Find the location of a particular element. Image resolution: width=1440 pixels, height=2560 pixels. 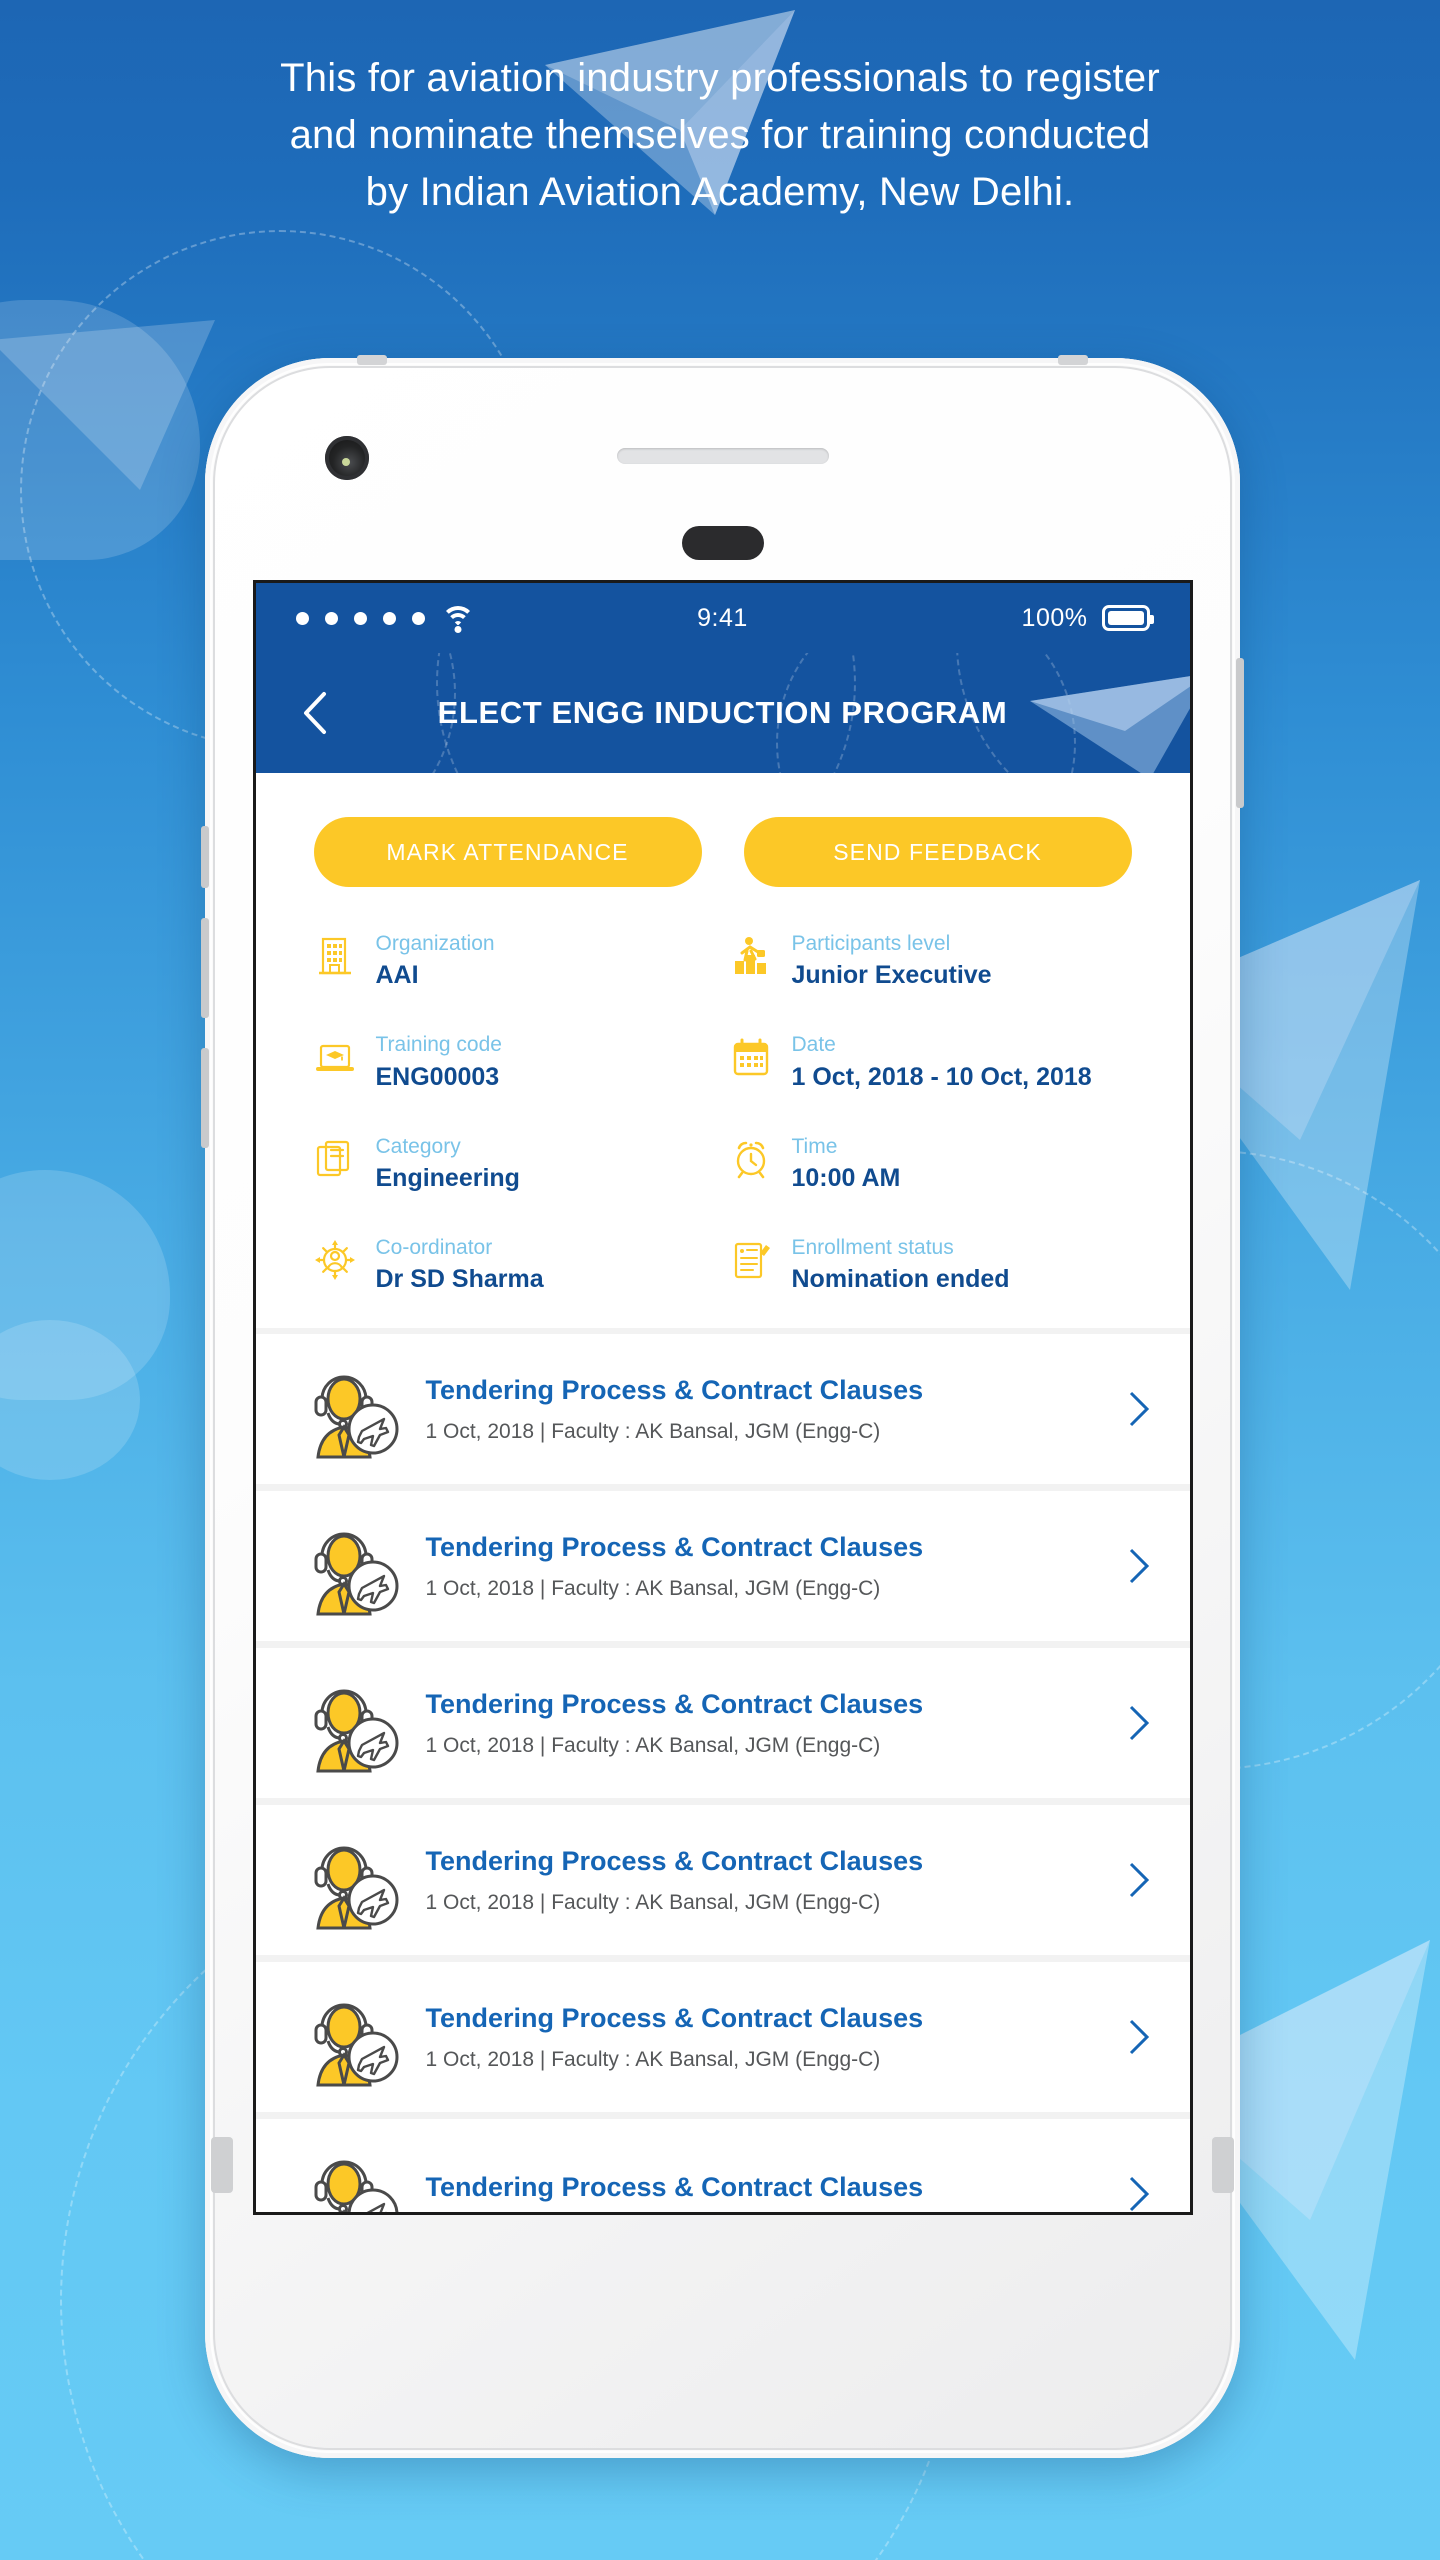

info-value: Junior Executive is located at coordinates (891, 975).